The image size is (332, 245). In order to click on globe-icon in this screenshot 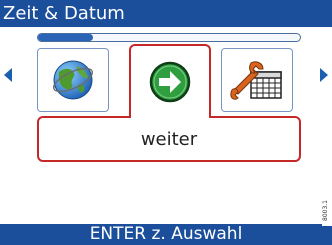, I will do `click(73, 80)`.